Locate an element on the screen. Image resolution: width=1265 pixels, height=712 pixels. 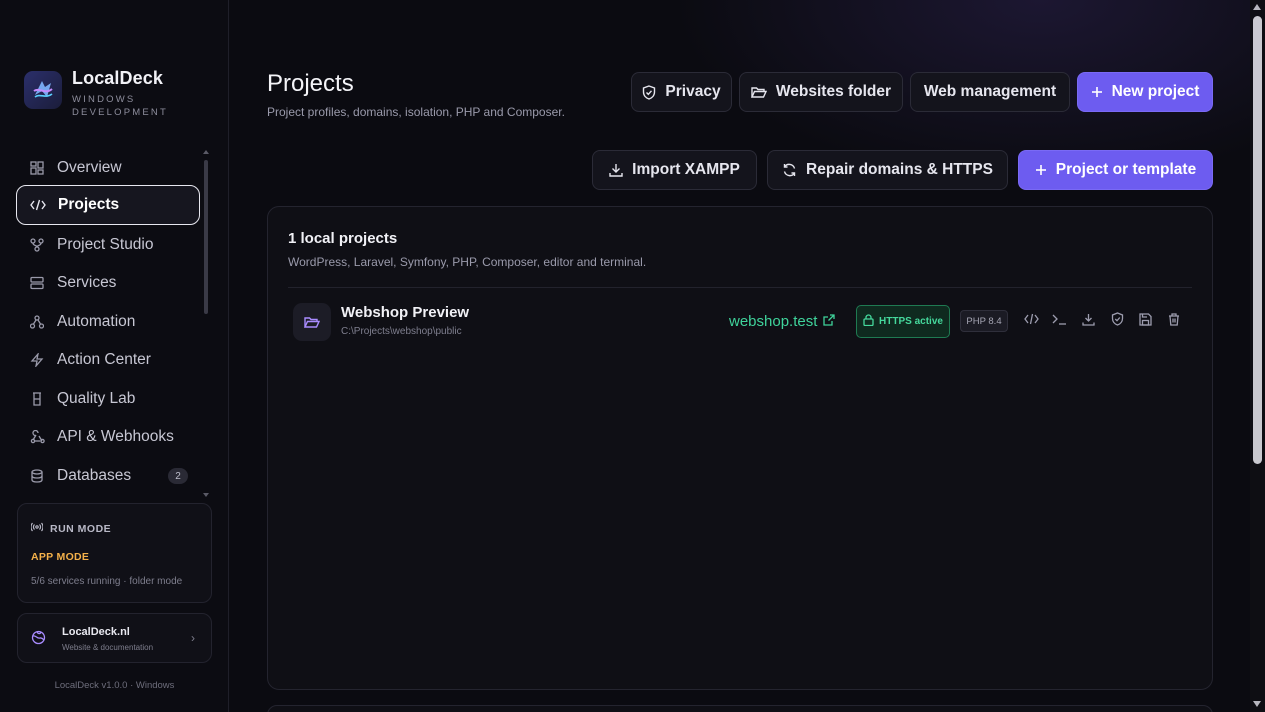
sidebar-scroll-down-arrow is located at coordinates (206, 495).